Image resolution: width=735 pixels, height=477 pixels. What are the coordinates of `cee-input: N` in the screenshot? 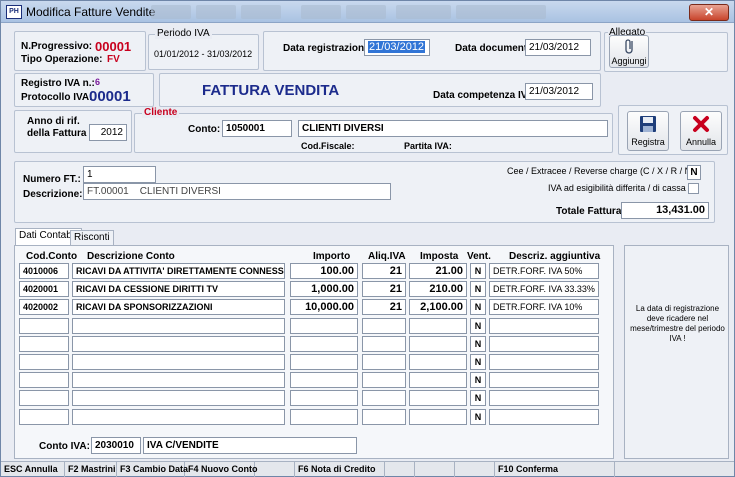 It's located at (694, 172).